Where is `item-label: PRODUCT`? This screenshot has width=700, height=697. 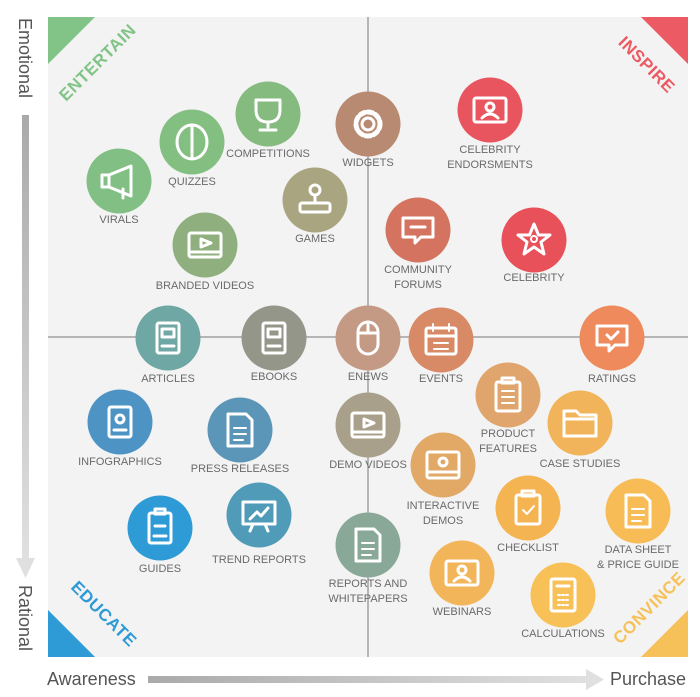
item-label: PRODUCT is located at coordinates (508, 434).